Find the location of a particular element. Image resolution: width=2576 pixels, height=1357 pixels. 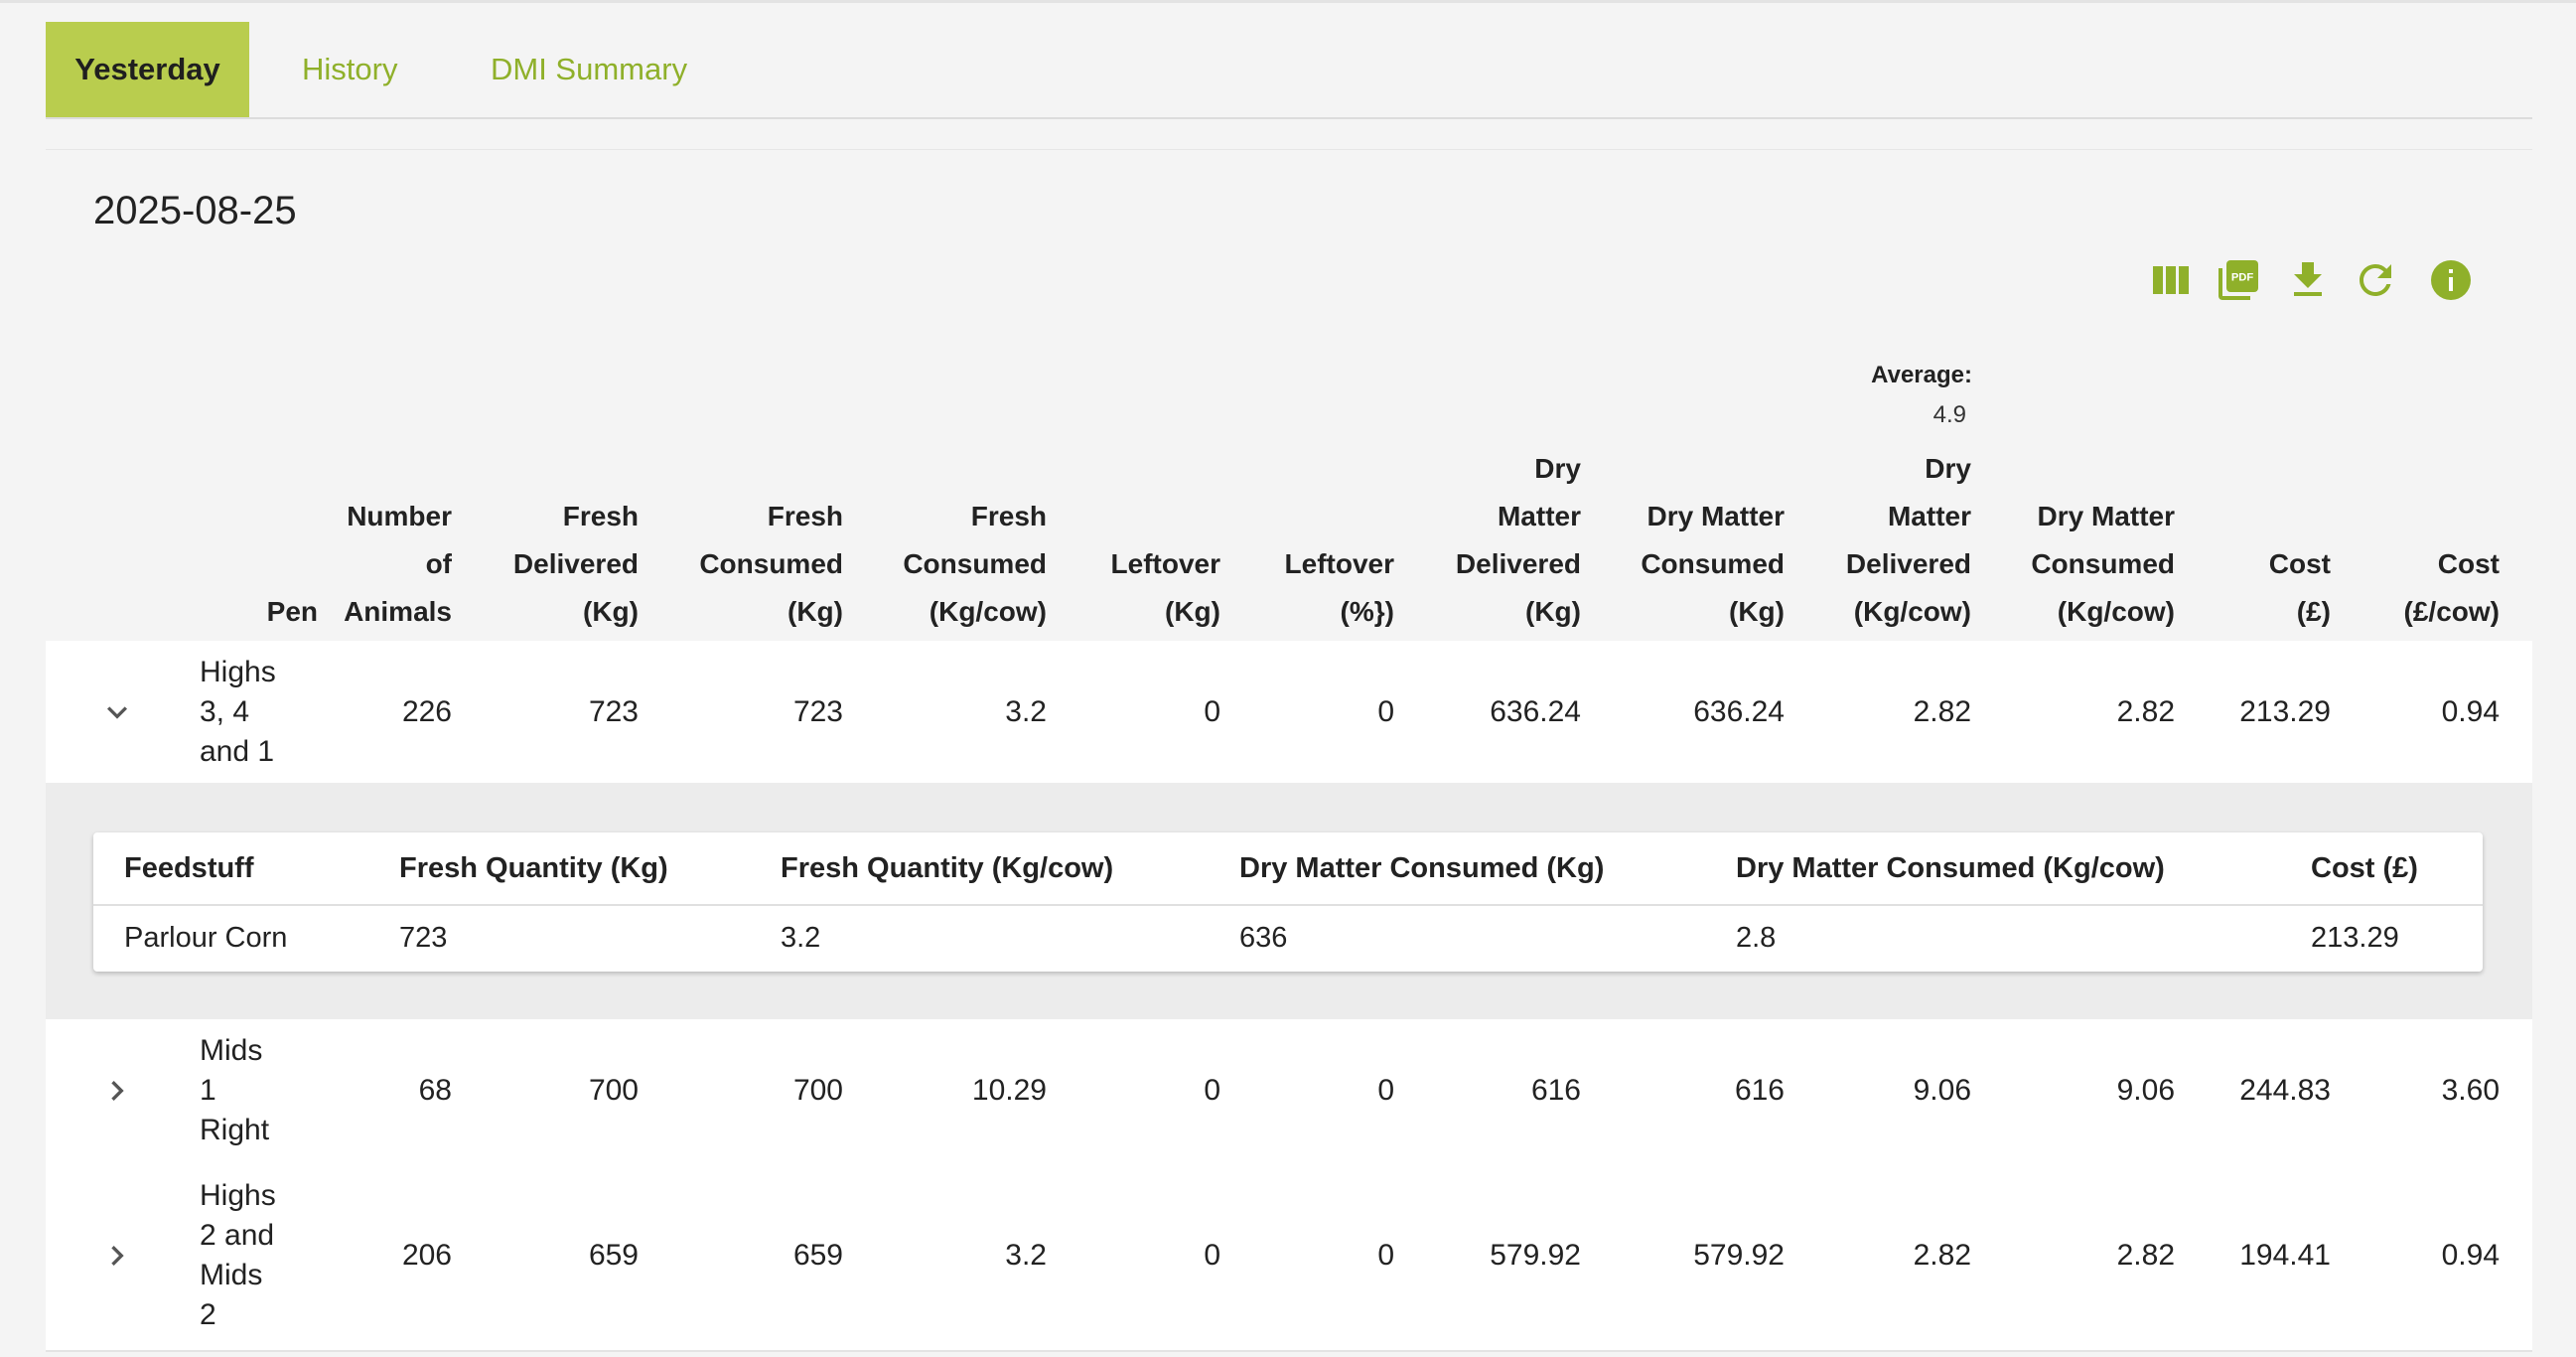

header-dm-delivered-cow: Delivered is located at coordinates (1908, 564).